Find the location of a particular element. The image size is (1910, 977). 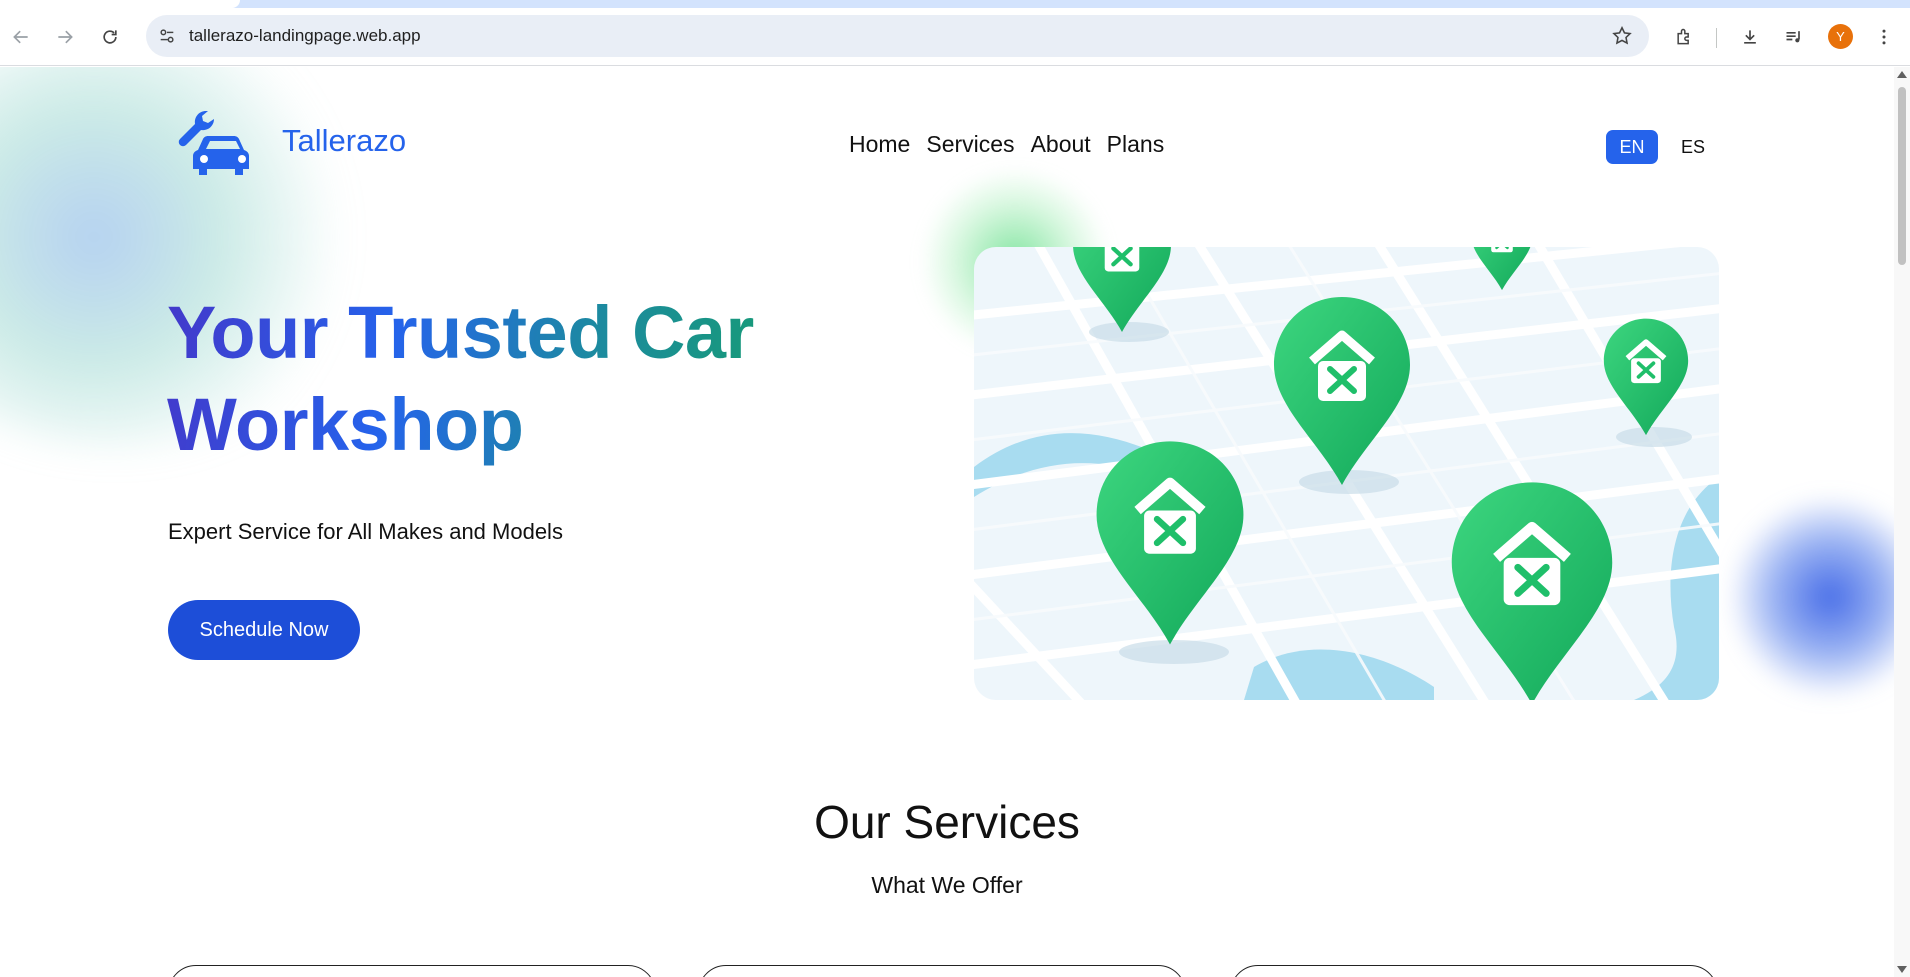

profile-avatar: Y is located at coordinates (1840, 36).